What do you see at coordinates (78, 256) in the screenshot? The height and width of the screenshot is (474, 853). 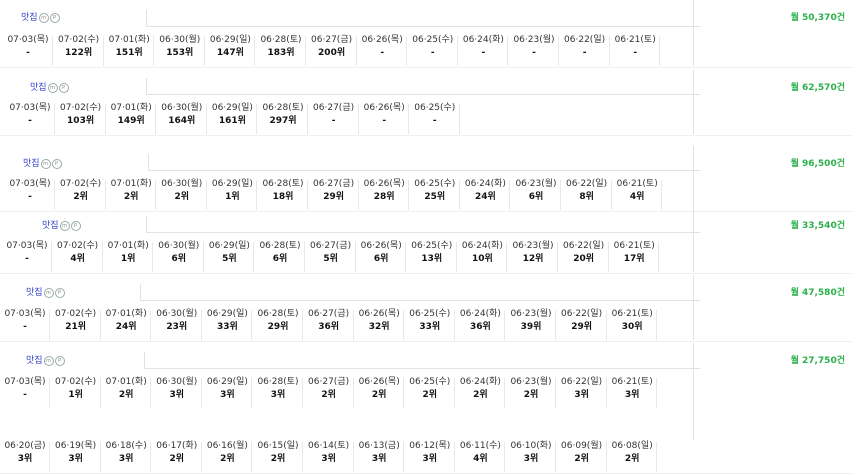 I see `rank-cell: 07·02(수) 4위` at bounding box center [78, 256].